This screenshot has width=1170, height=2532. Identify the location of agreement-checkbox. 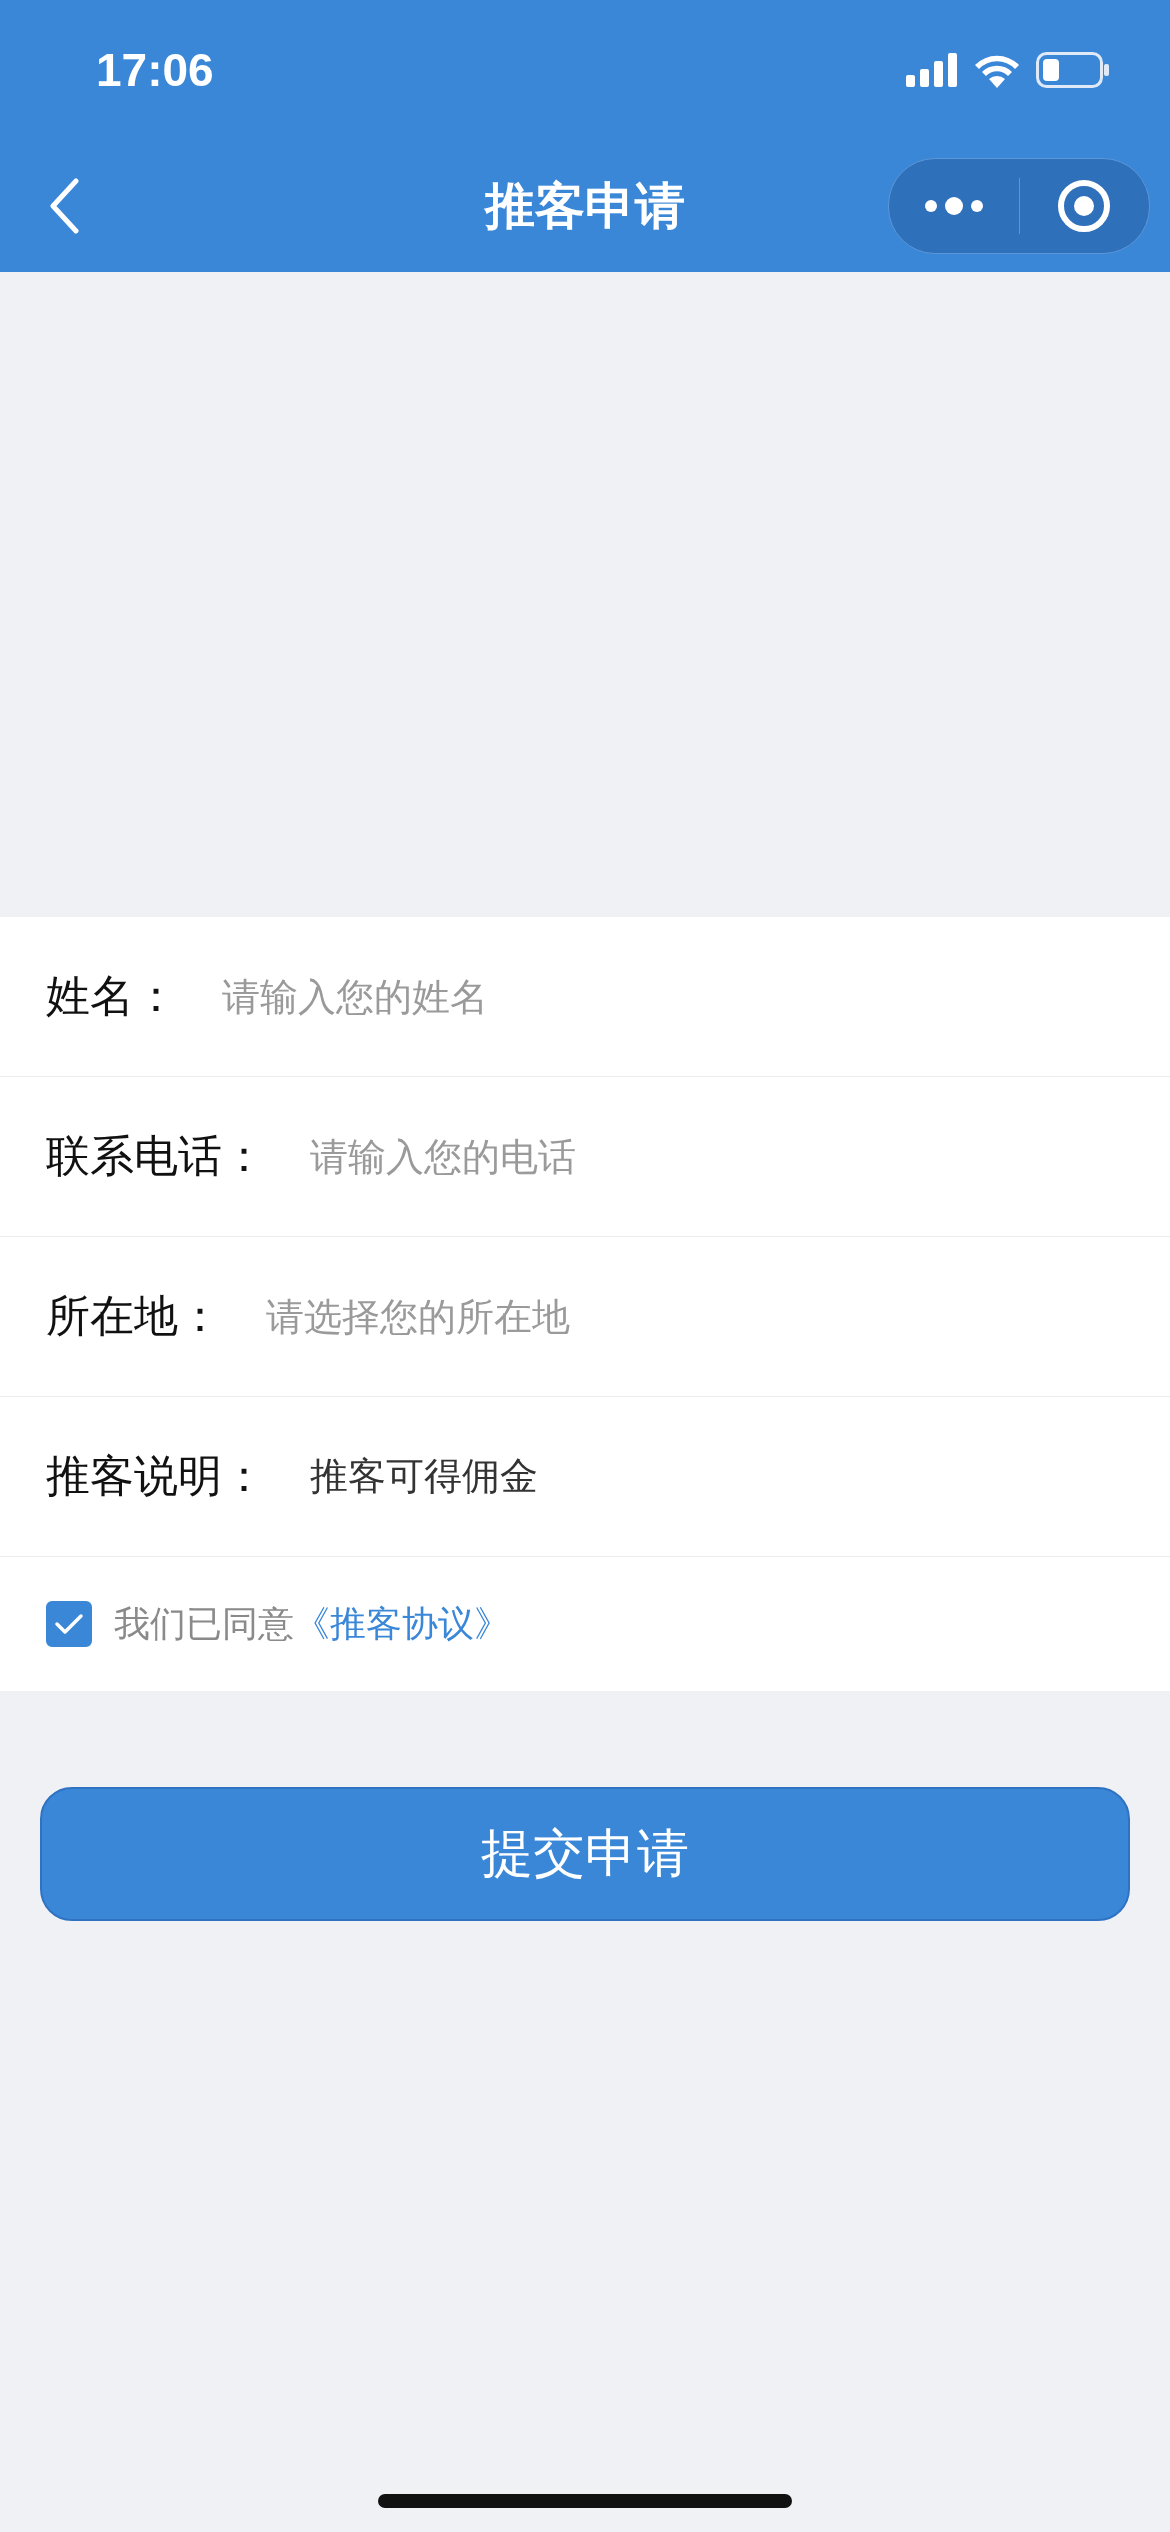
(69, 1624).